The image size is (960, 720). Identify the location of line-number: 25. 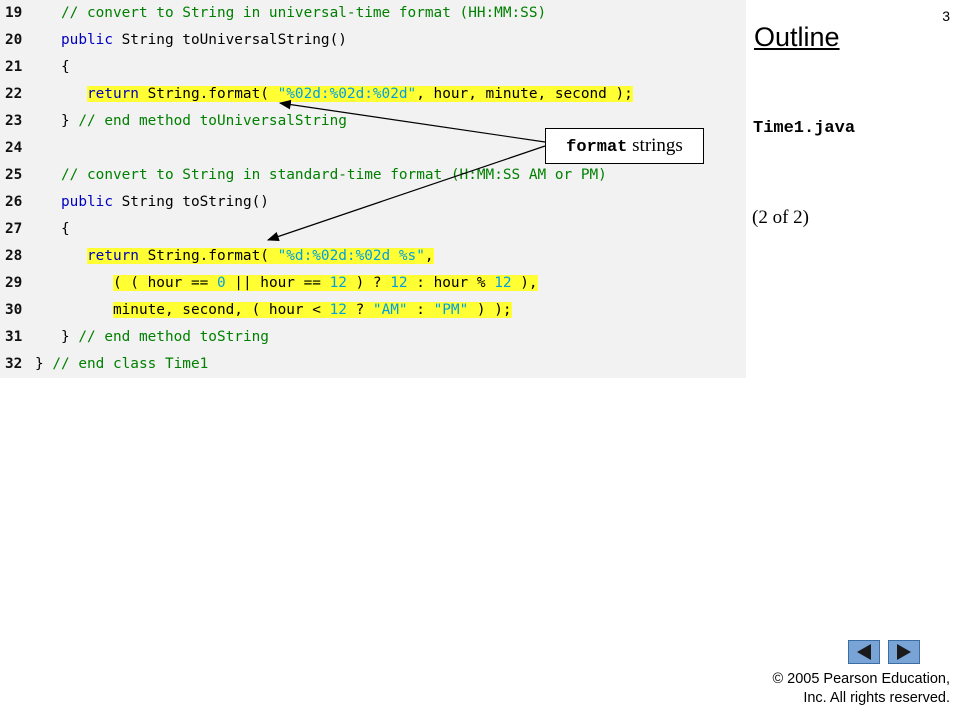
(14, 175).